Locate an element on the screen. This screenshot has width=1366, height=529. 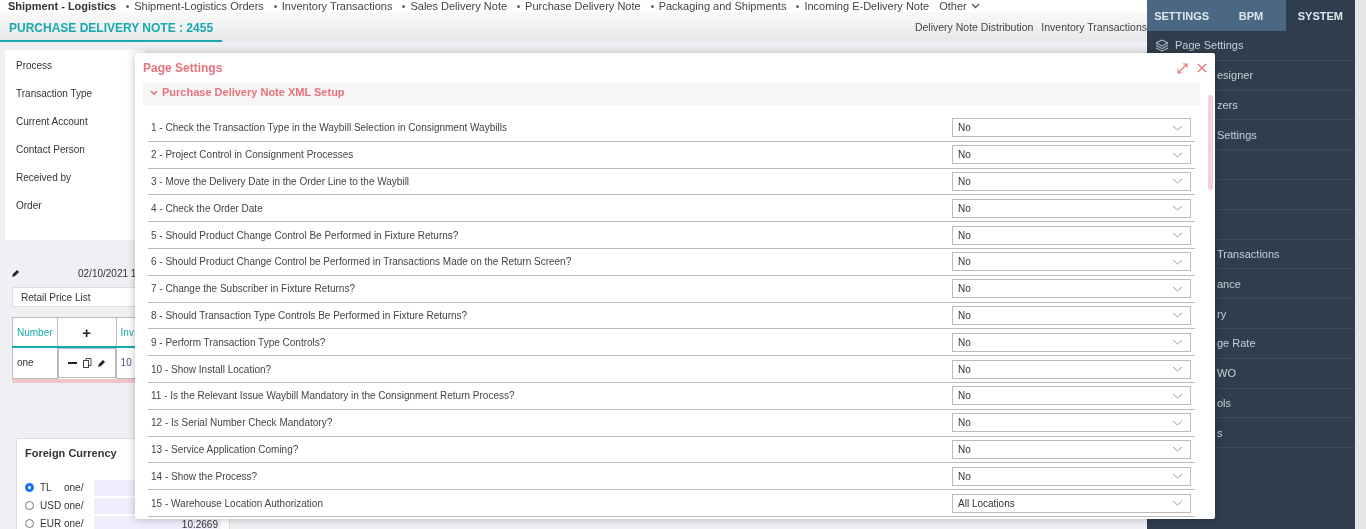
menu-item: ance is located at coordinates (1229, 283).